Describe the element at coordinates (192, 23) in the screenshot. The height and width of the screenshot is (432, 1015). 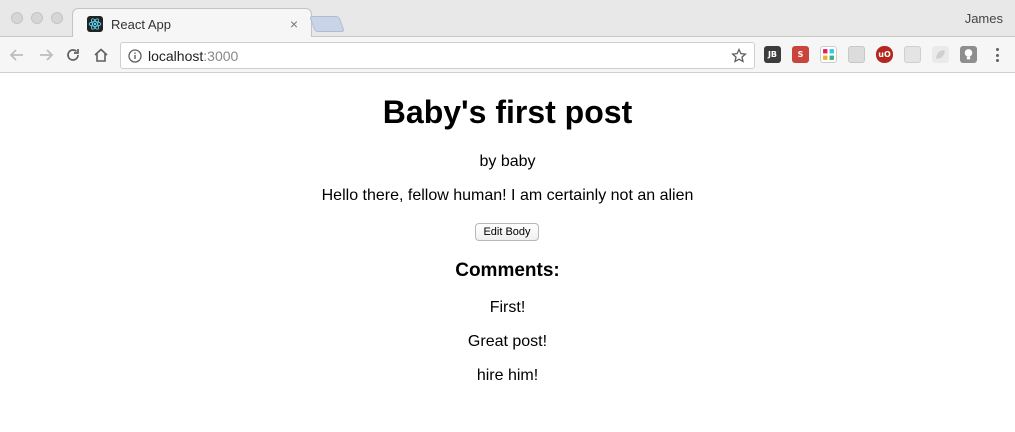
I see `browser-tab-active: React App ×` at that location.